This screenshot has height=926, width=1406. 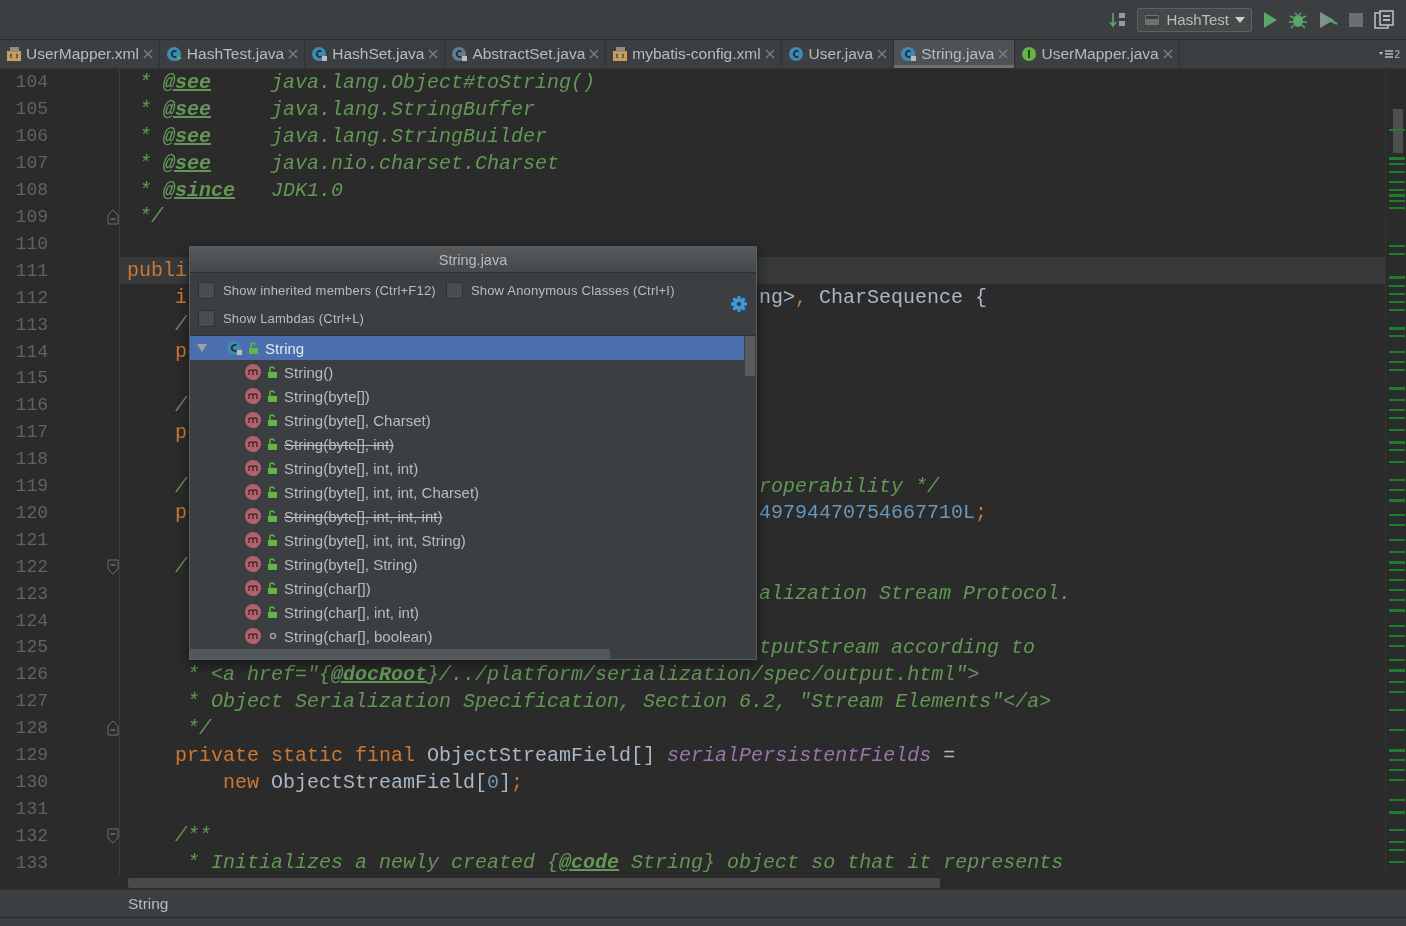 I want to click on run-configuration-dropdown: HashTest, so click(x=1194, y=19).